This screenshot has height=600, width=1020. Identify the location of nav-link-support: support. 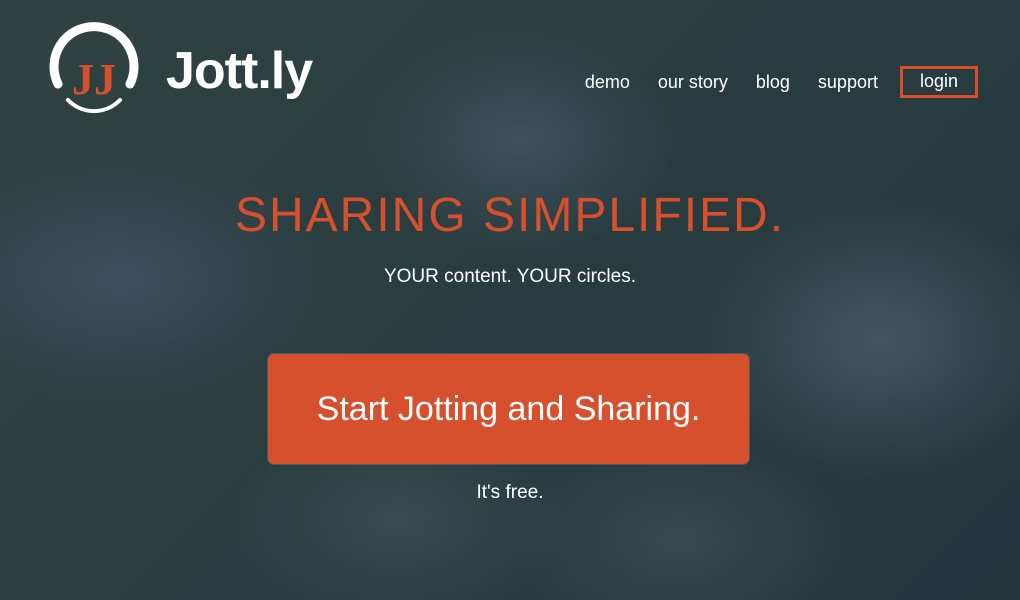
(848, 82).